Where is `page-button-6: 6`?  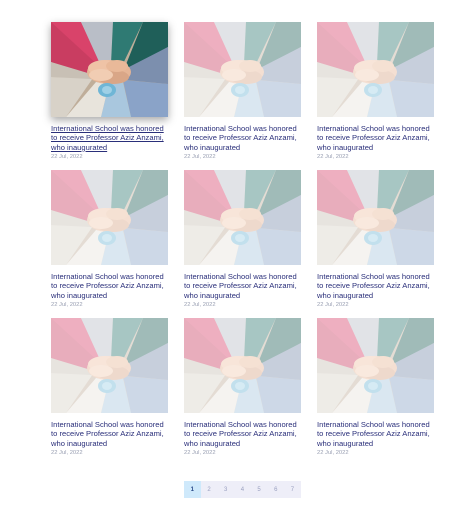
page-button-6: 6 is located at coordinates (275, 489).